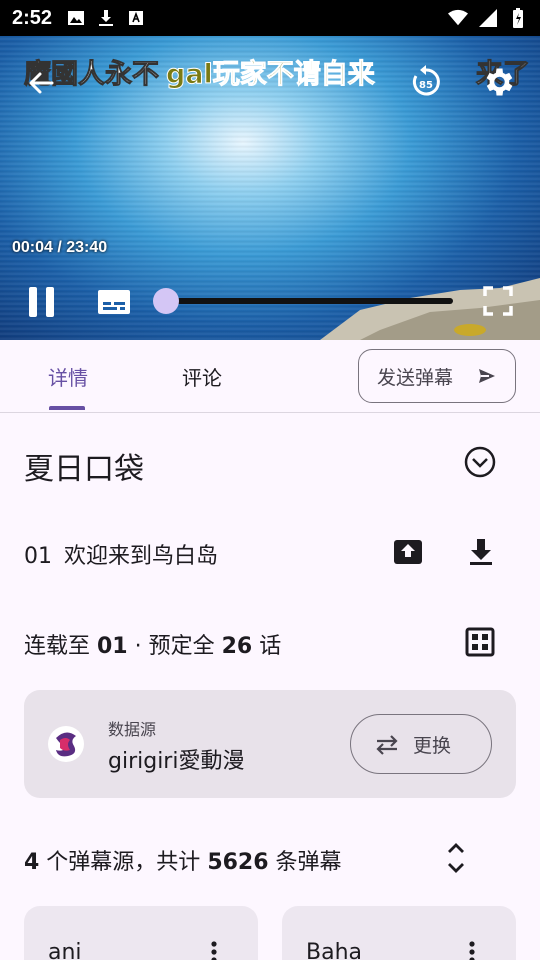 The height and width of the screenshot is (960, 540). What do you see at coordinates (387, 745) in the screenshot?
I see `swap-icon` at bounding box center [387, 745].